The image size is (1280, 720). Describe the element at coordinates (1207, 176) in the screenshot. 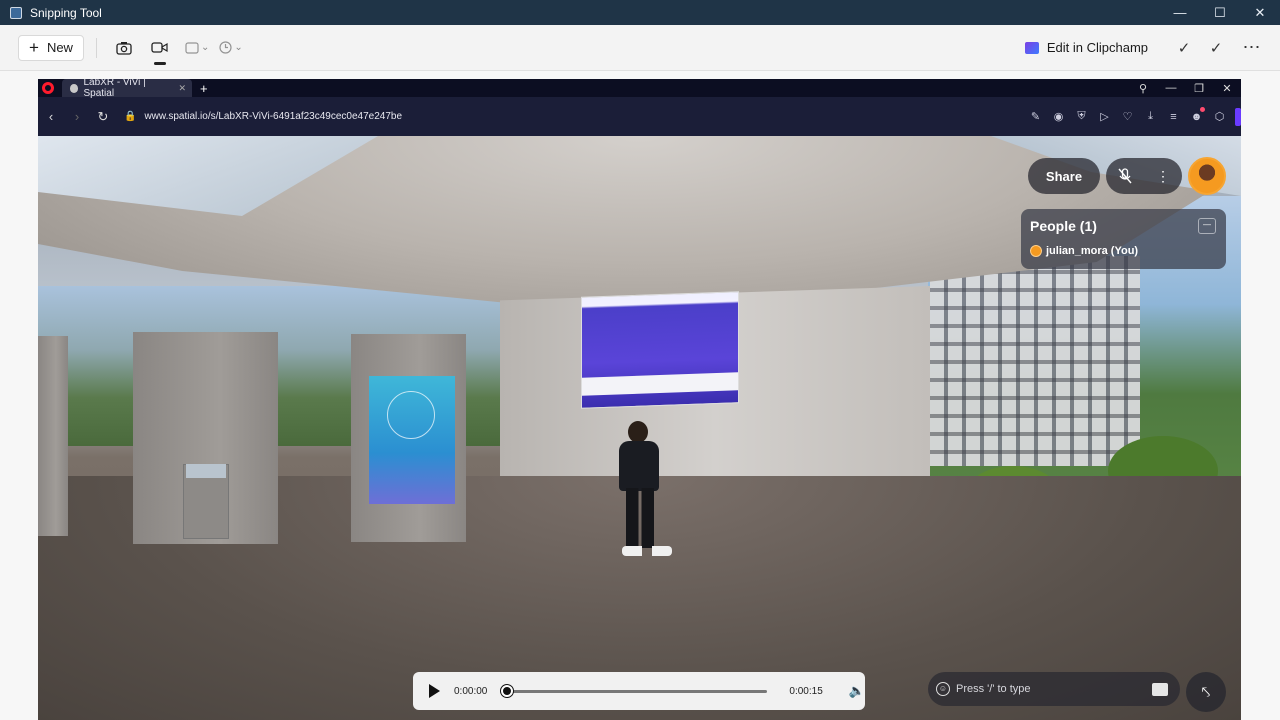

I see `user-avatar` at that location.